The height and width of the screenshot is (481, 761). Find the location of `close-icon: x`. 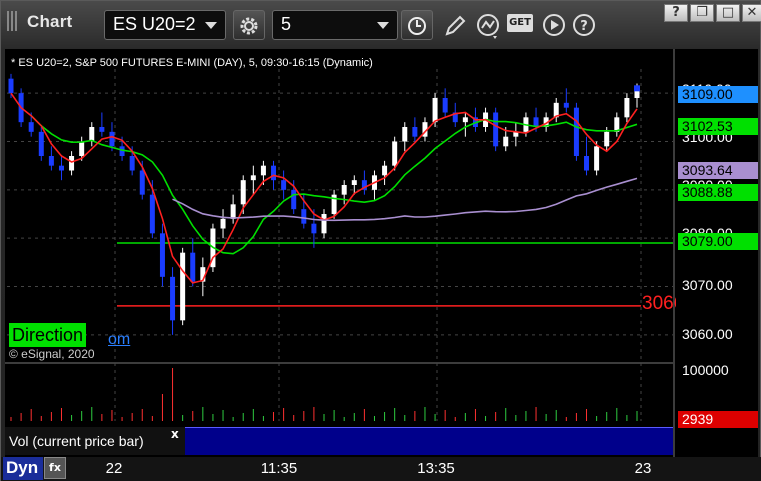

close-icon: x is located at coordinates (175, 434).